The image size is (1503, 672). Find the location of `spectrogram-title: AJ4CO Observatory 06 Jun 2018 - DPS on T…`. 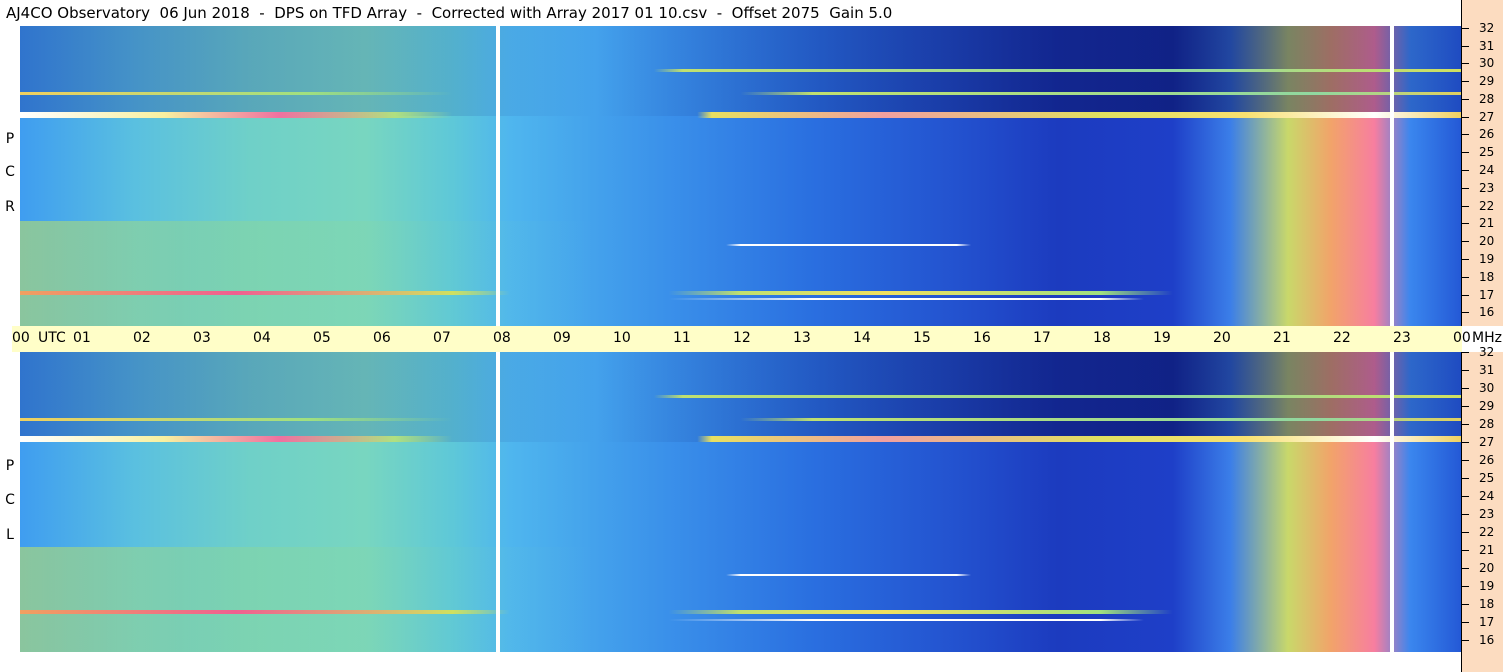

spectrogram-title: AJ4CO Observatory 06 Jun 2018 - DPS on T… is located at coordinates (731, 13).